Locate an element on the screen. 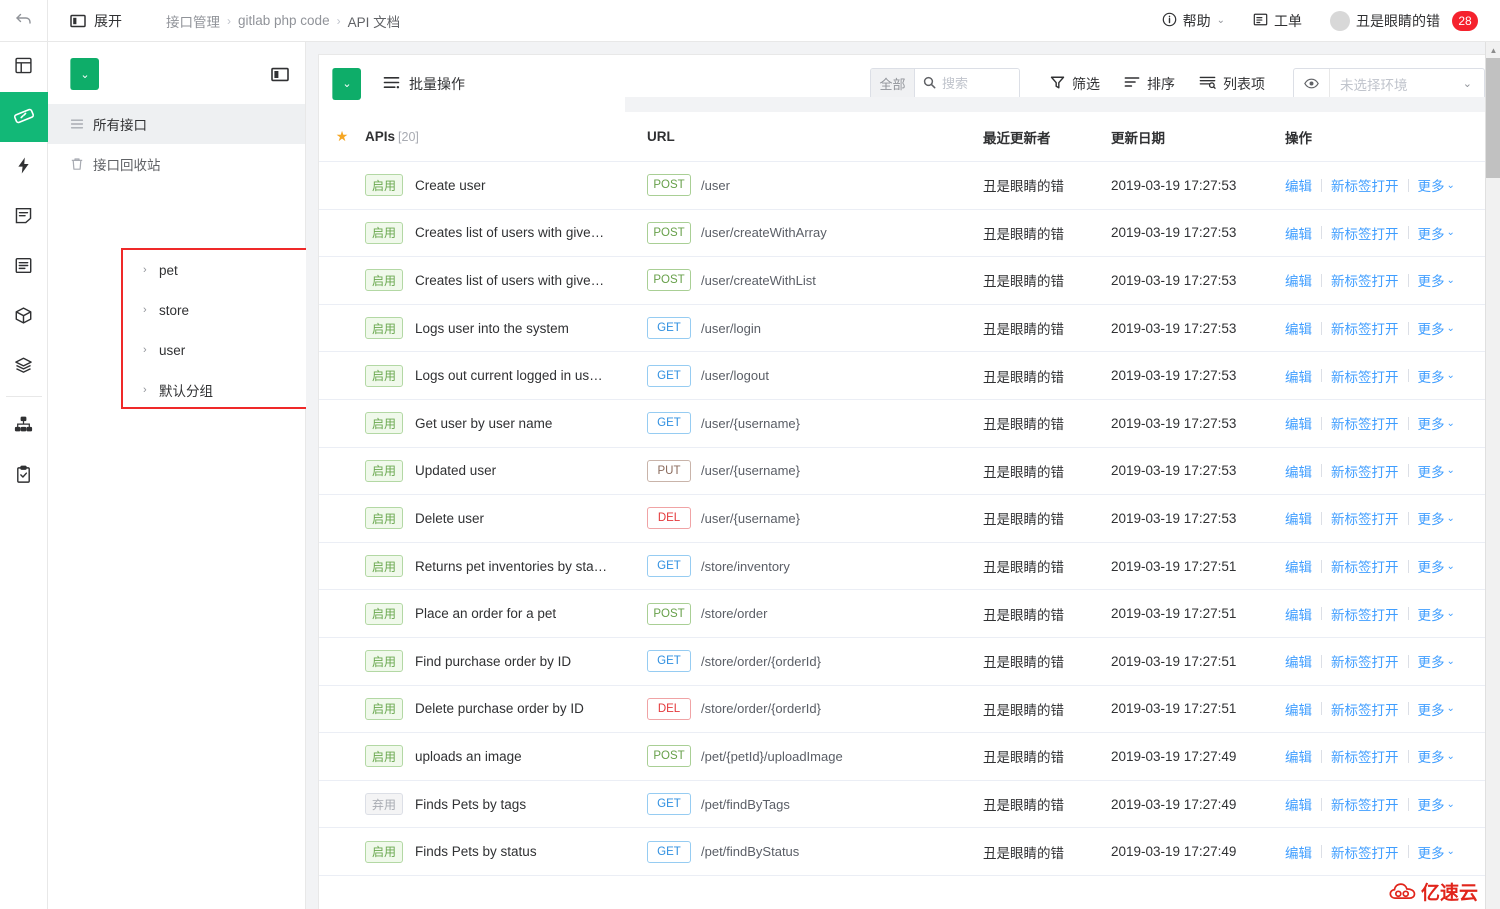 The image size is (1500, 909). sidebar-item-document is located at coordinates (24, 217).